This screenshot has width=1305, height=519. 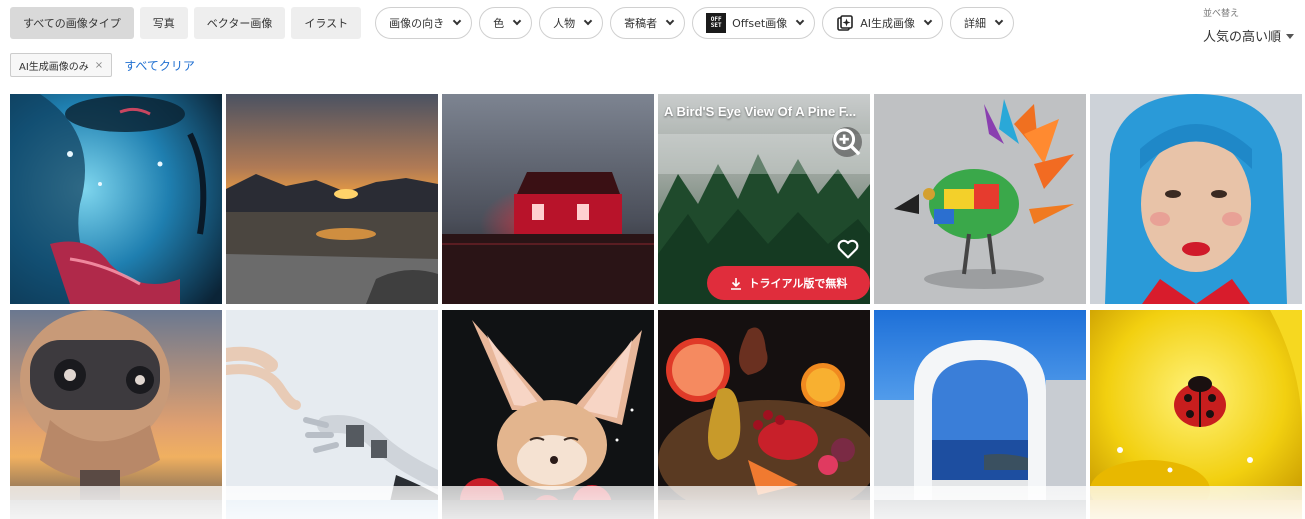 What do you see at coordinates (980, 199) in the screenshot?
I see `image-tile-mechanical-bird` at bounding box center [980, 199].